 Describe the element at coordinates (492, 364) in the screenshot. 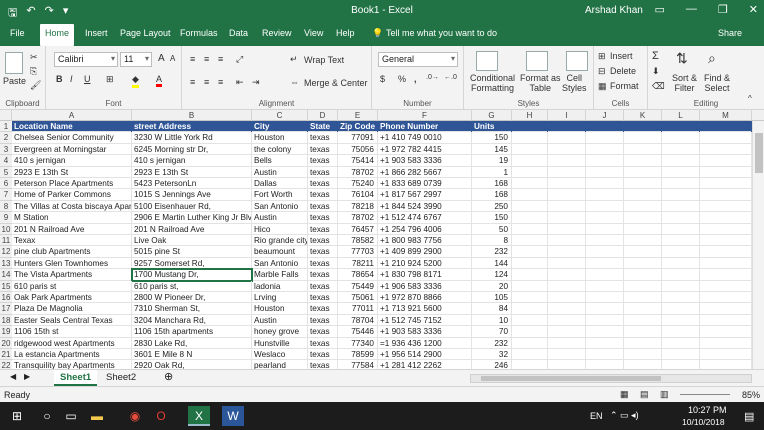

I see `table-cell: 246` at that location.